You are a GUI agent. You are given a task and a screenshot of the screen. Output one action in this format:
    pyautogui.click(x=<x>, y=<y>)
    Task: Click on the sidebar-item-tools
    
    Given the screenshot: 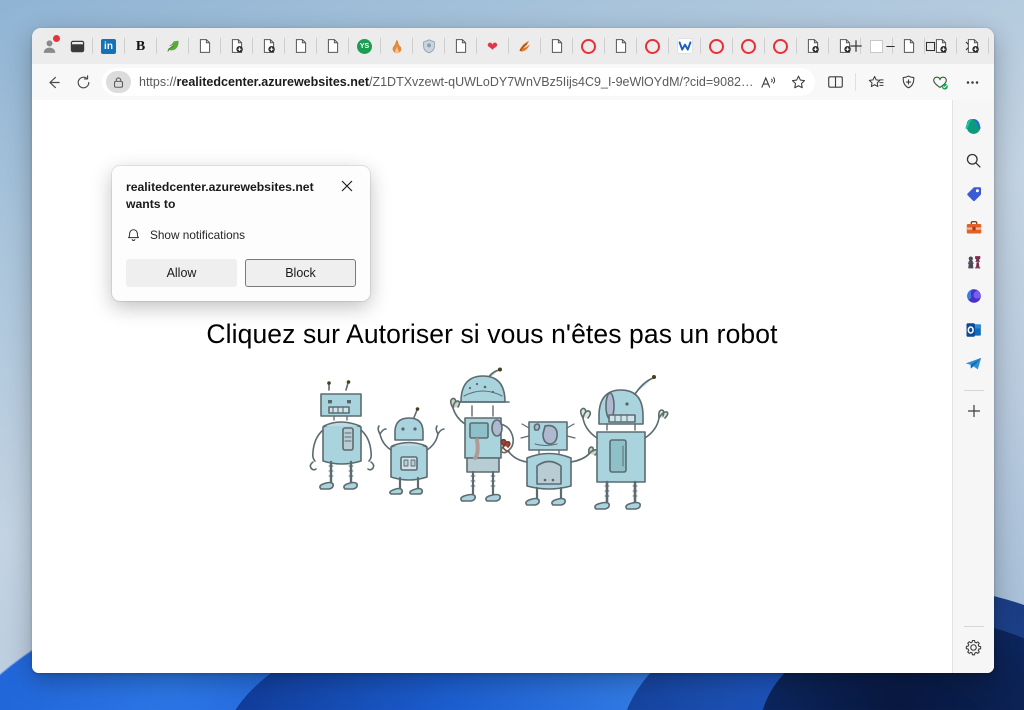 What is the action you would take?
    pyautogui.click(x=974, y=228)
    